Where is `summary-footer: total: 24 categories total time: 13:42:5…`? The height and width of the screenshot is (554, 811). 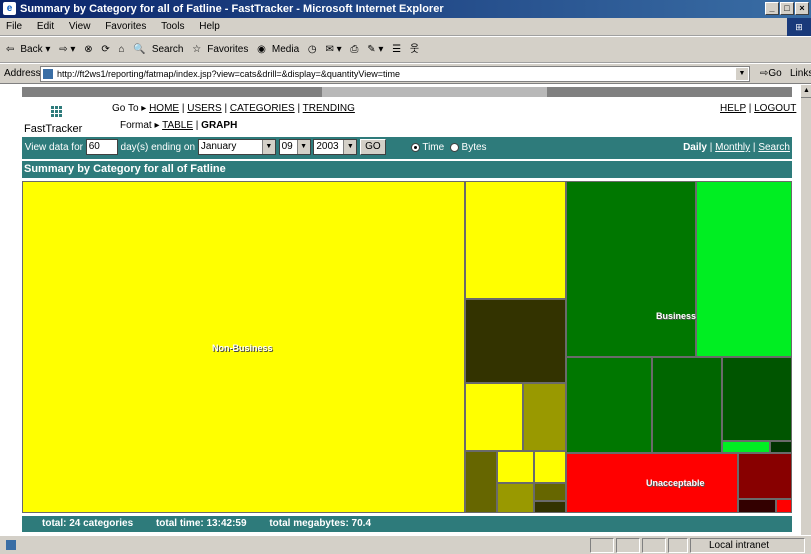 summary-footer: total: 24 categories total time: 13:42:5… is located at coordinates (407, 524).